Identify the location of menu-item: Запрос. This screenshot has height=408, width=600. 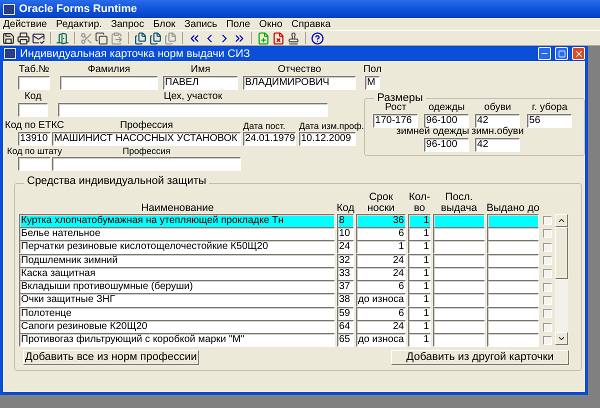
(127, 24).